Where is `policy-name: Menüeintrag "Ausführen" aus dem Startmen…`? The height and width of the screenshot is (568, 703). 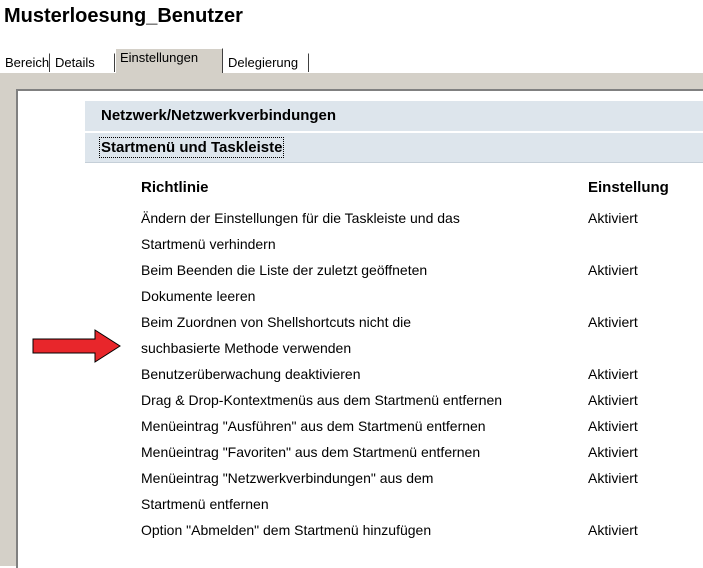 policy-name: Menüeintrag "Ausführen" aus dem Startmen… is located at coordinates (313, 426).